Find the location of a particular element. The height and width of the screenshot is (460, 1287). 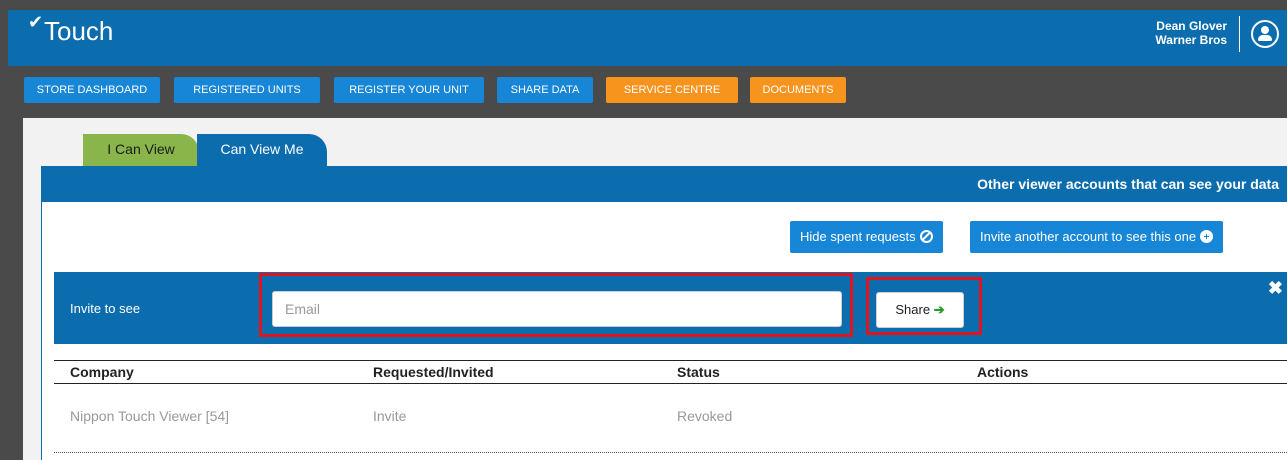

nav-share-data: SHARE DATA is located at coordinates (545, 90).